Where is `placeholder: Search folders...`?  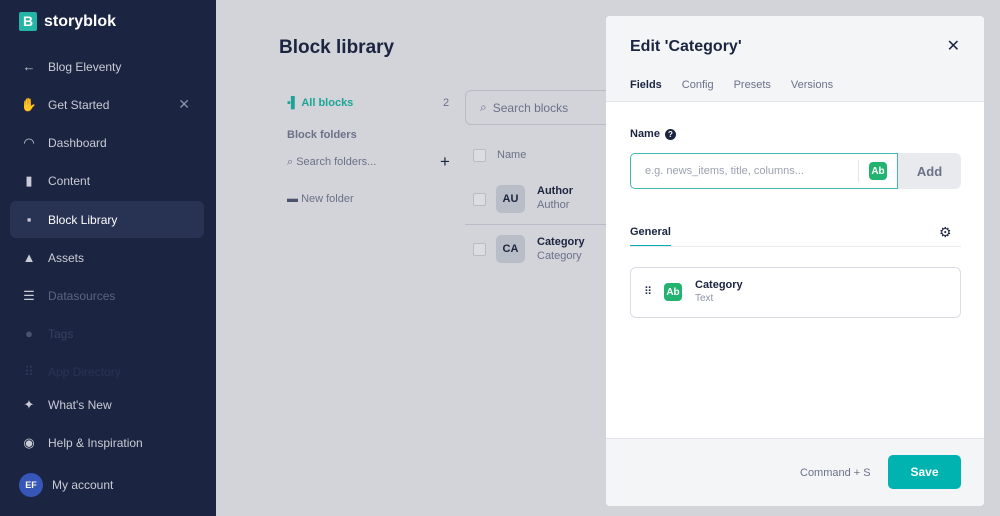 placeholder: Search folders... is located at coordinates (336, 162).